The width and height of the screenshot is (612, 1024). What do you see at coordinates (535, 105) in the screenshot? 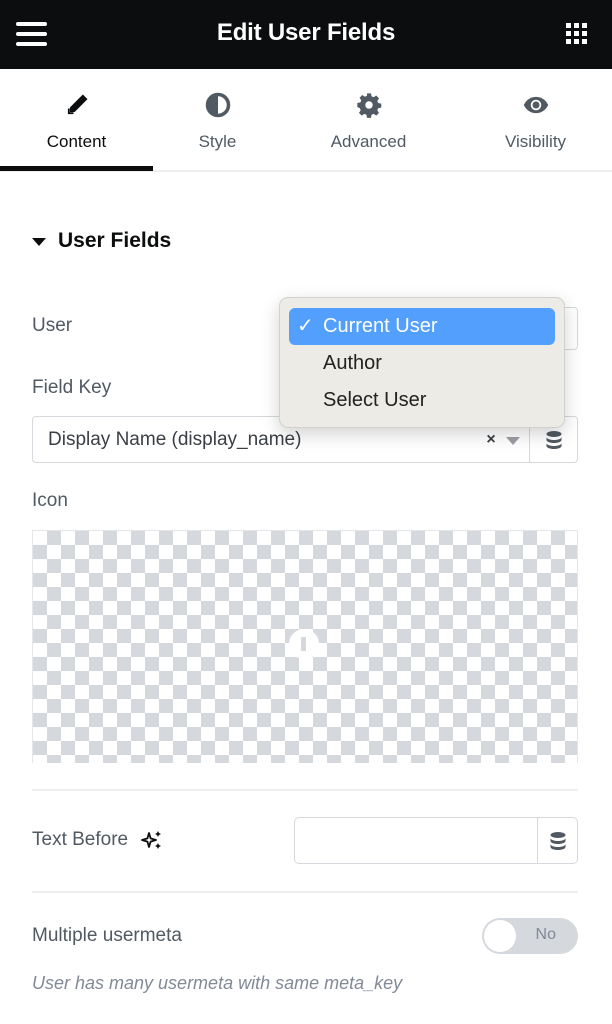
I see `eye-icon` at bounding box center [535, 105].